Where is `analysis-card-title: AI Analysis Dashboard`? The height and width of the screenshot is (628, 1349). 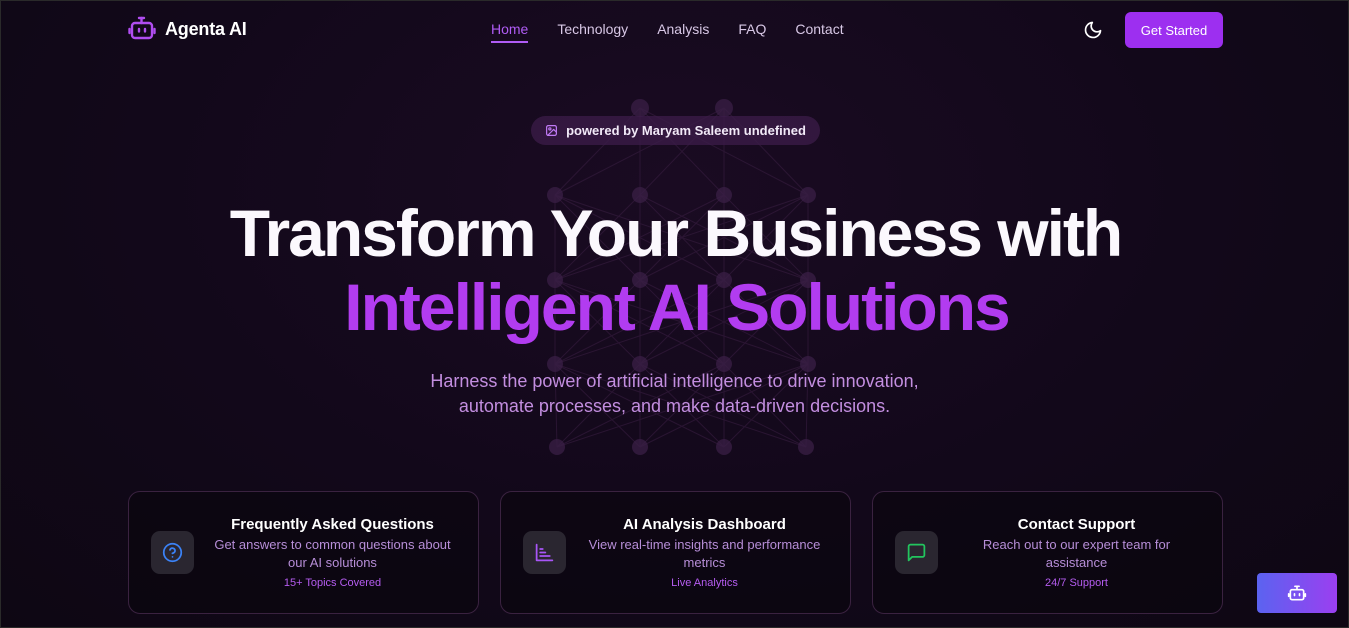 analysis-card-title: AI Analysis Dashboard is located at coordinates (704, 524).